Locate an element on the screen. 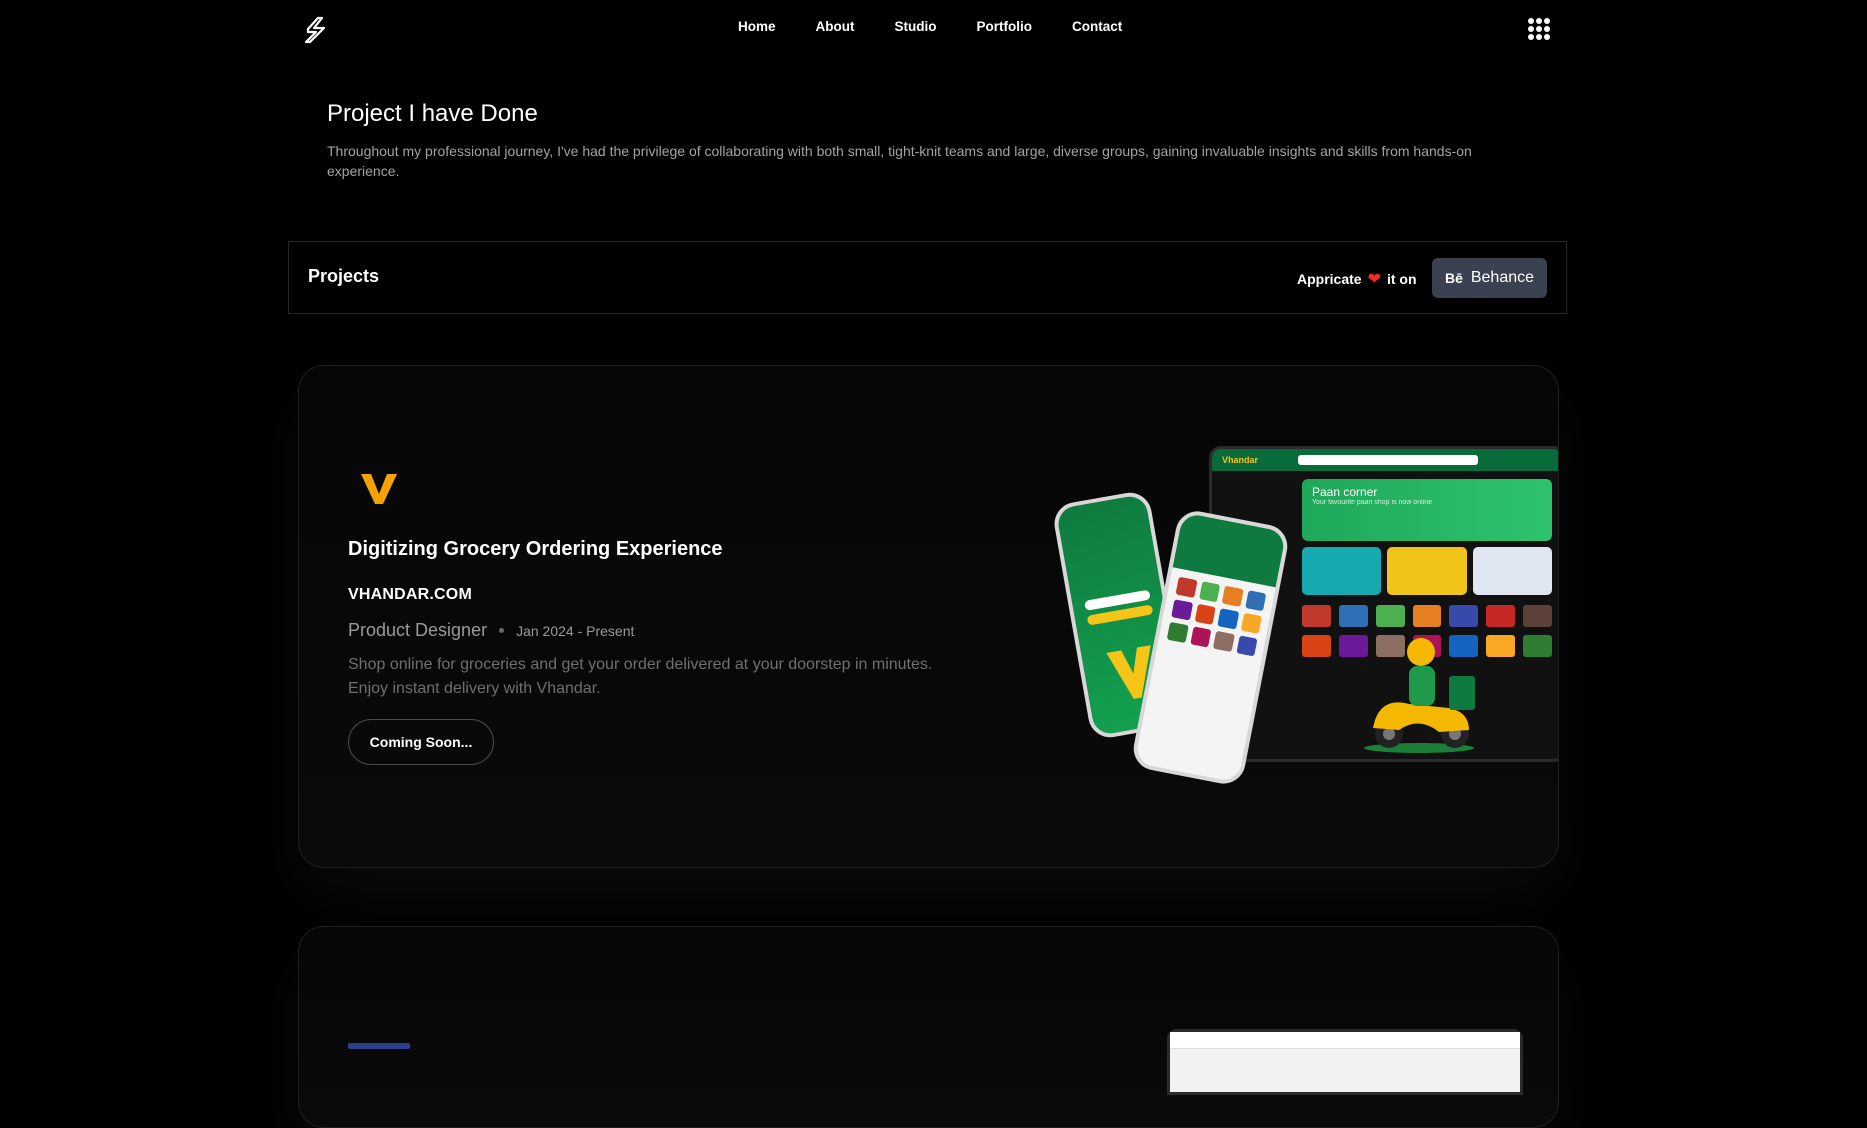  apps-grid-icon is located at coordinates (1539, 29).